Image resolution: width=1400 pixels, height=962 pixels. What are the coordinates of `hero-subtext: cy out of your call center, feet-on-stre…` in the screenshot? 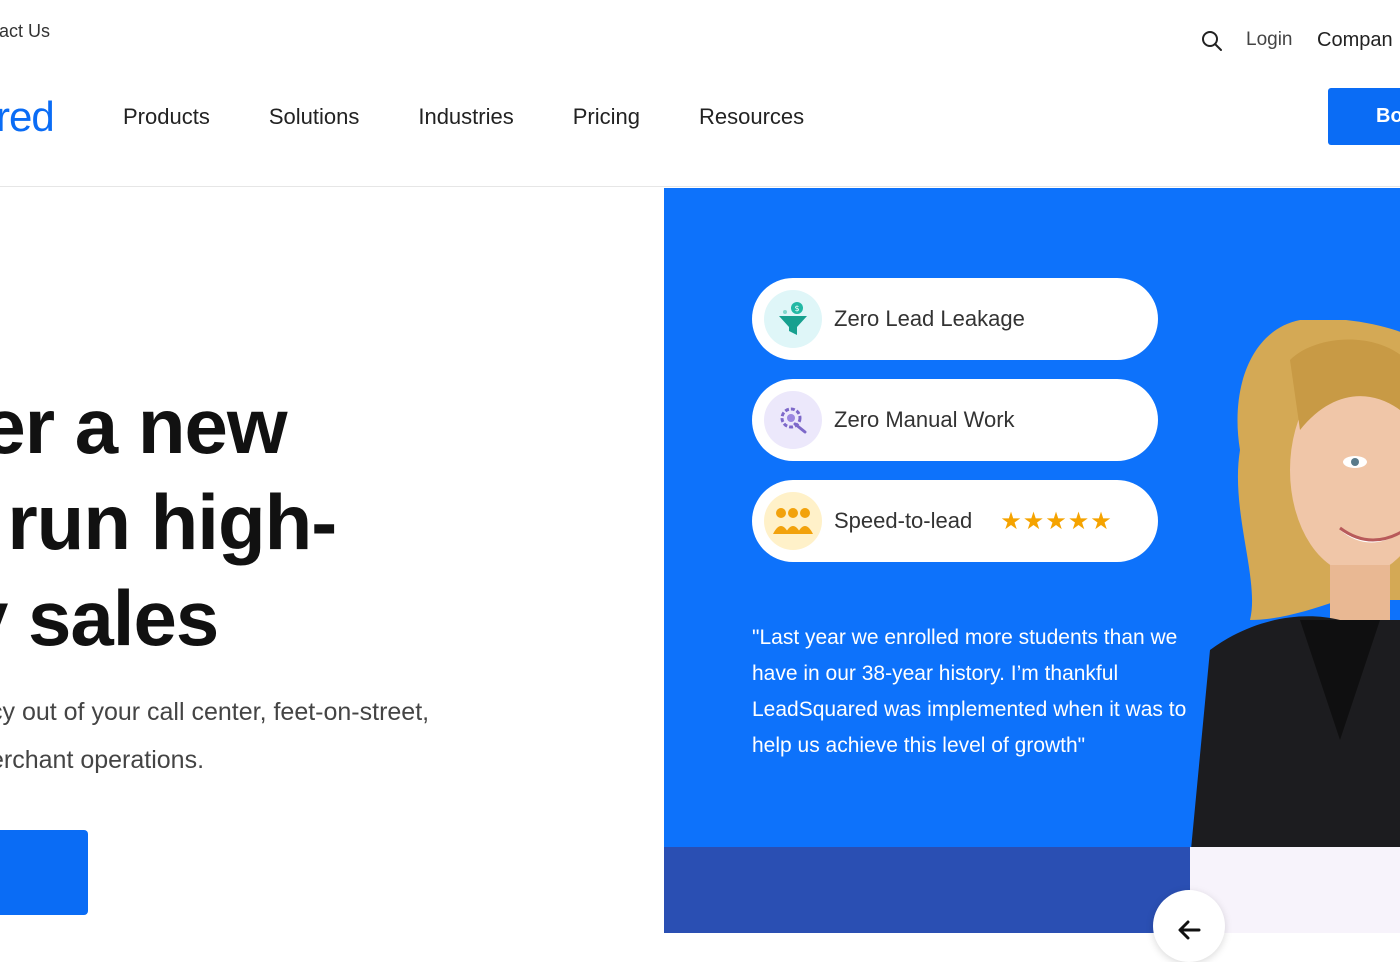 It's located at (214, 736).